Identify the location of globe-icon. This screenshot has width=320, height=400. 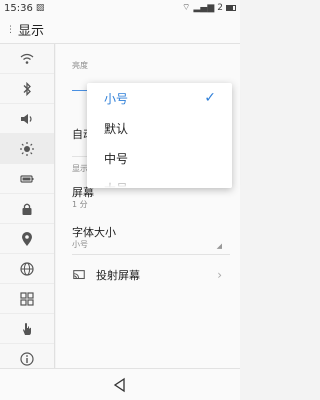
(27, 268).